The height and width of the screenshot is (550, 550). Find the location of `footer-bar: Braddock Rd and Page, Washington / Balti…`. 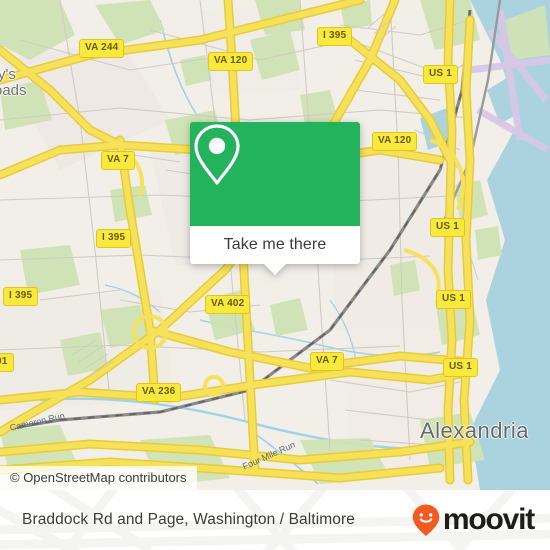

footer-bar: Braddock Rd and Page, Washington / Balti… is located at coordinates (275, 520).